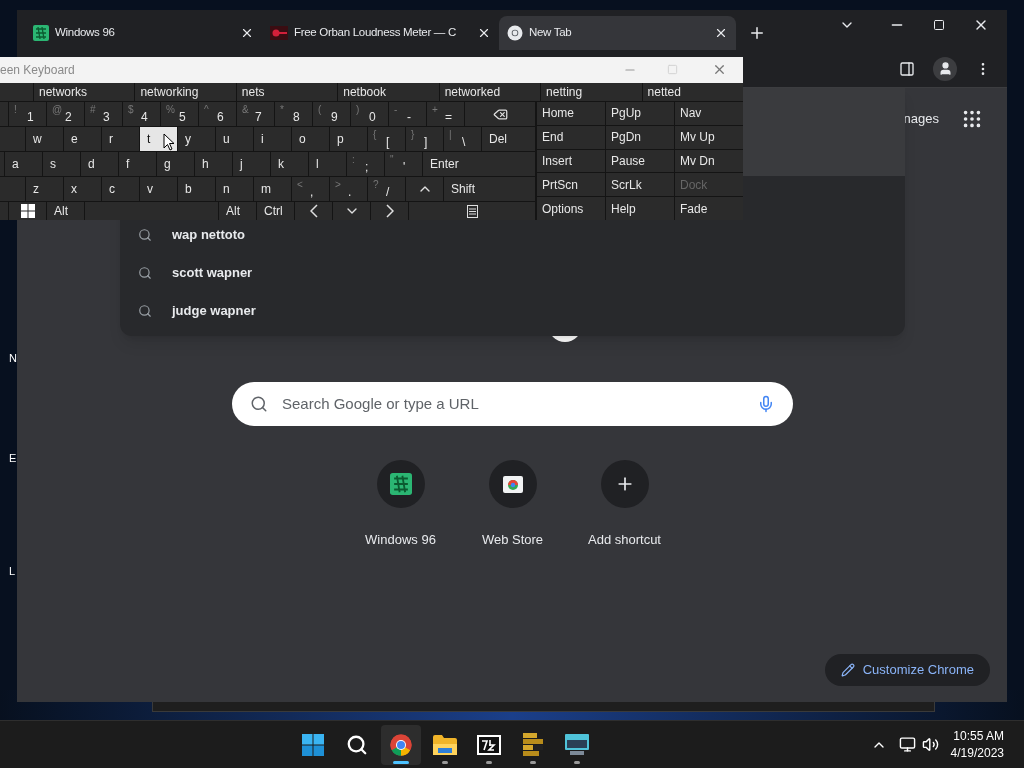  What do you see at coordinates (907, 68) in the screenshot?
I see `side-panel-icon` at bounding box center [907, 68].